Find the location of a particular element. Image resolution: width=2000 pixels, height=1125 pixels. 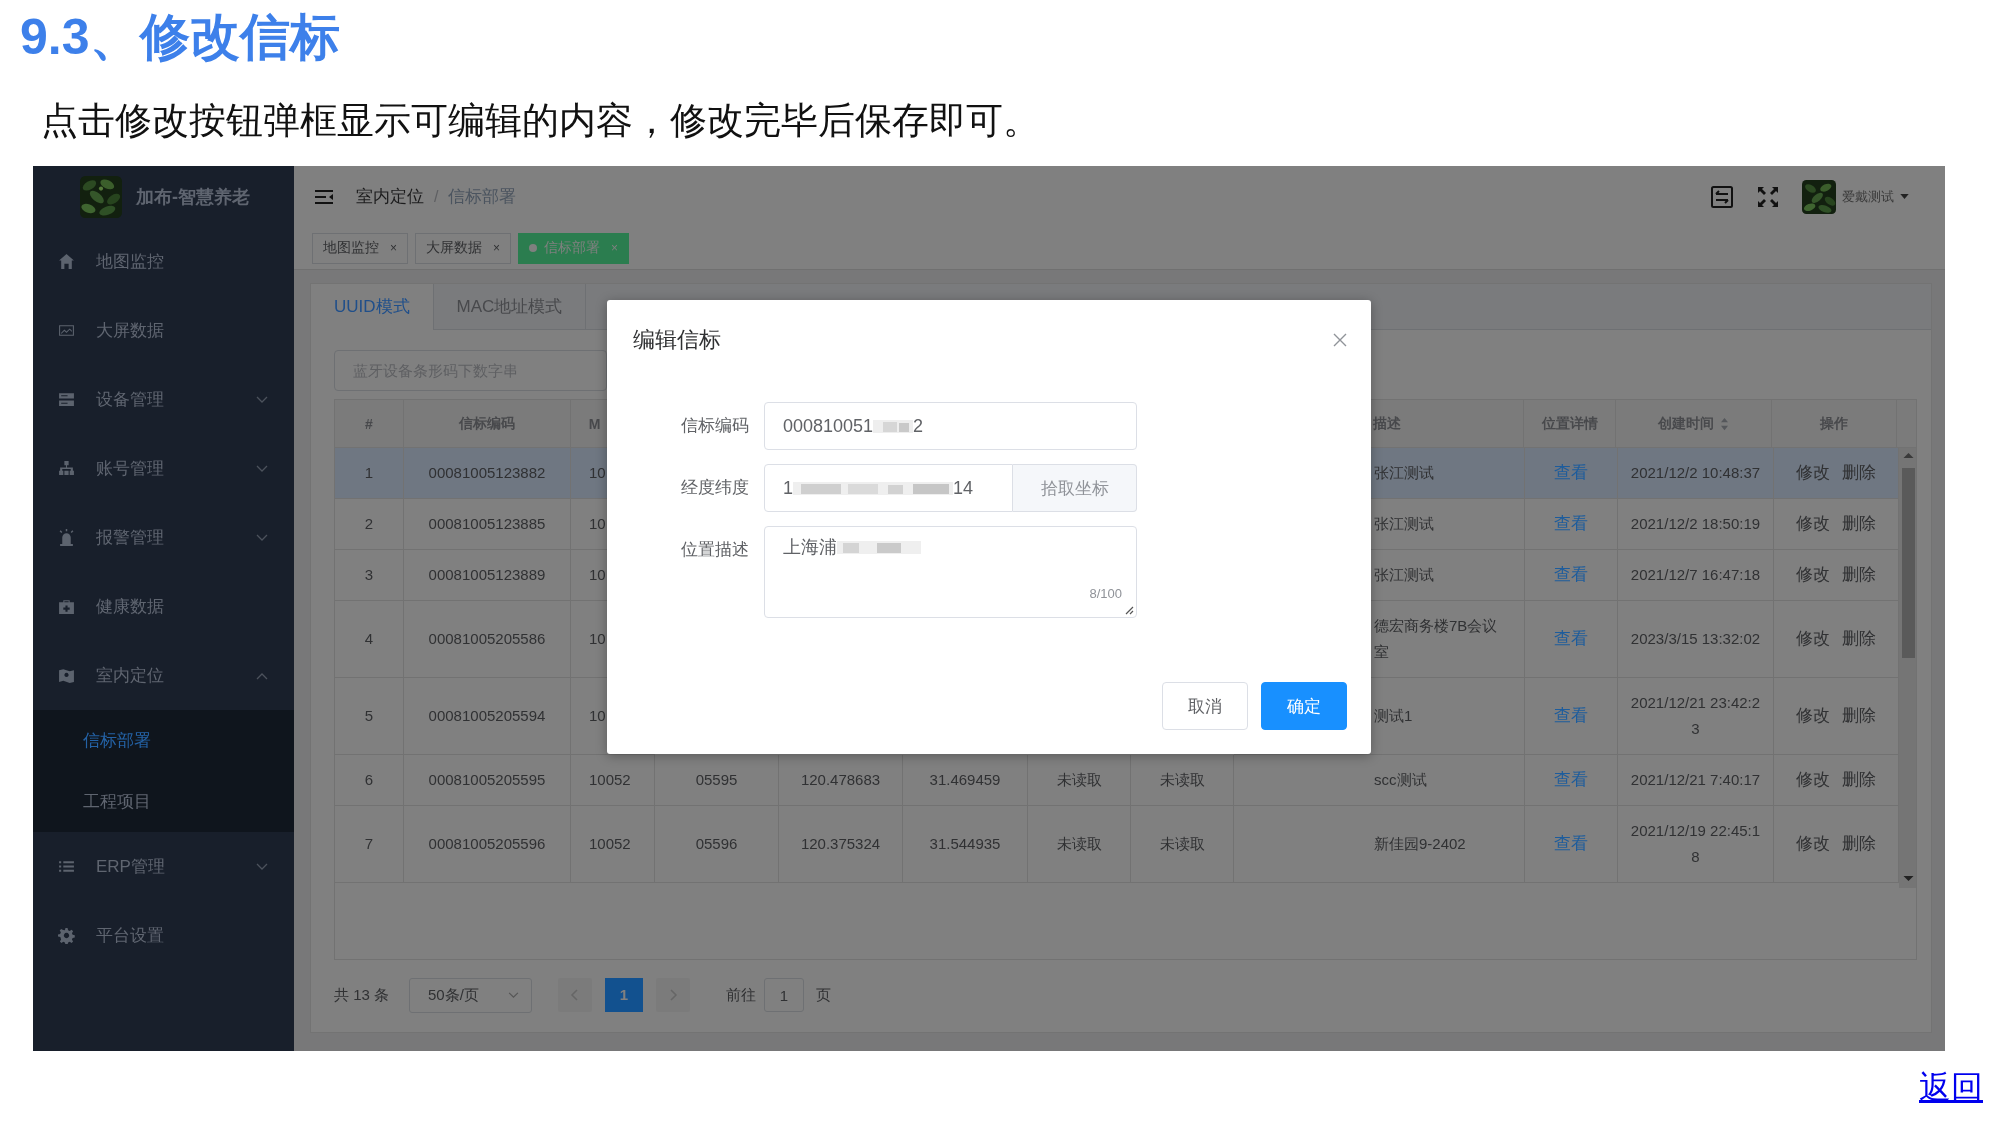

table-cell-text: 31.544935 is located at coordinates (965, 844).